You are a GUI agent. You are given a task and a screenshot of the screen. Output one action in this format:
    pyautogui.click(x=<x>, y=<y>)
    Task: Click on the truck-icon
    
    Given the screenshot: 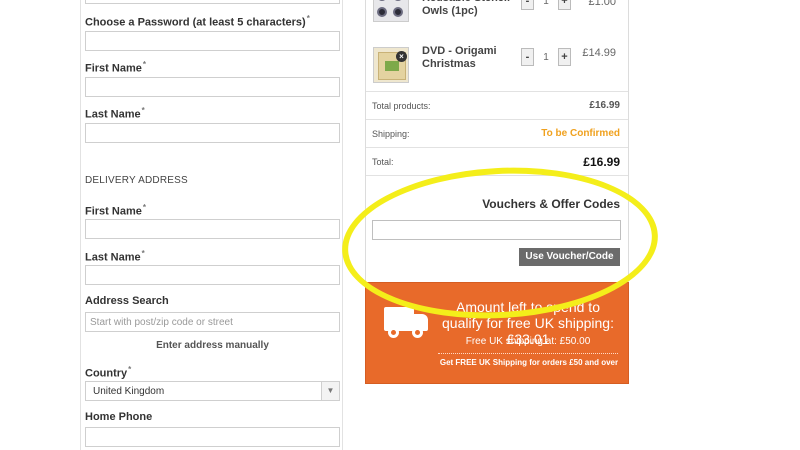 What is the action you would take?
    pyautogui.click(x=408, y=323)
    